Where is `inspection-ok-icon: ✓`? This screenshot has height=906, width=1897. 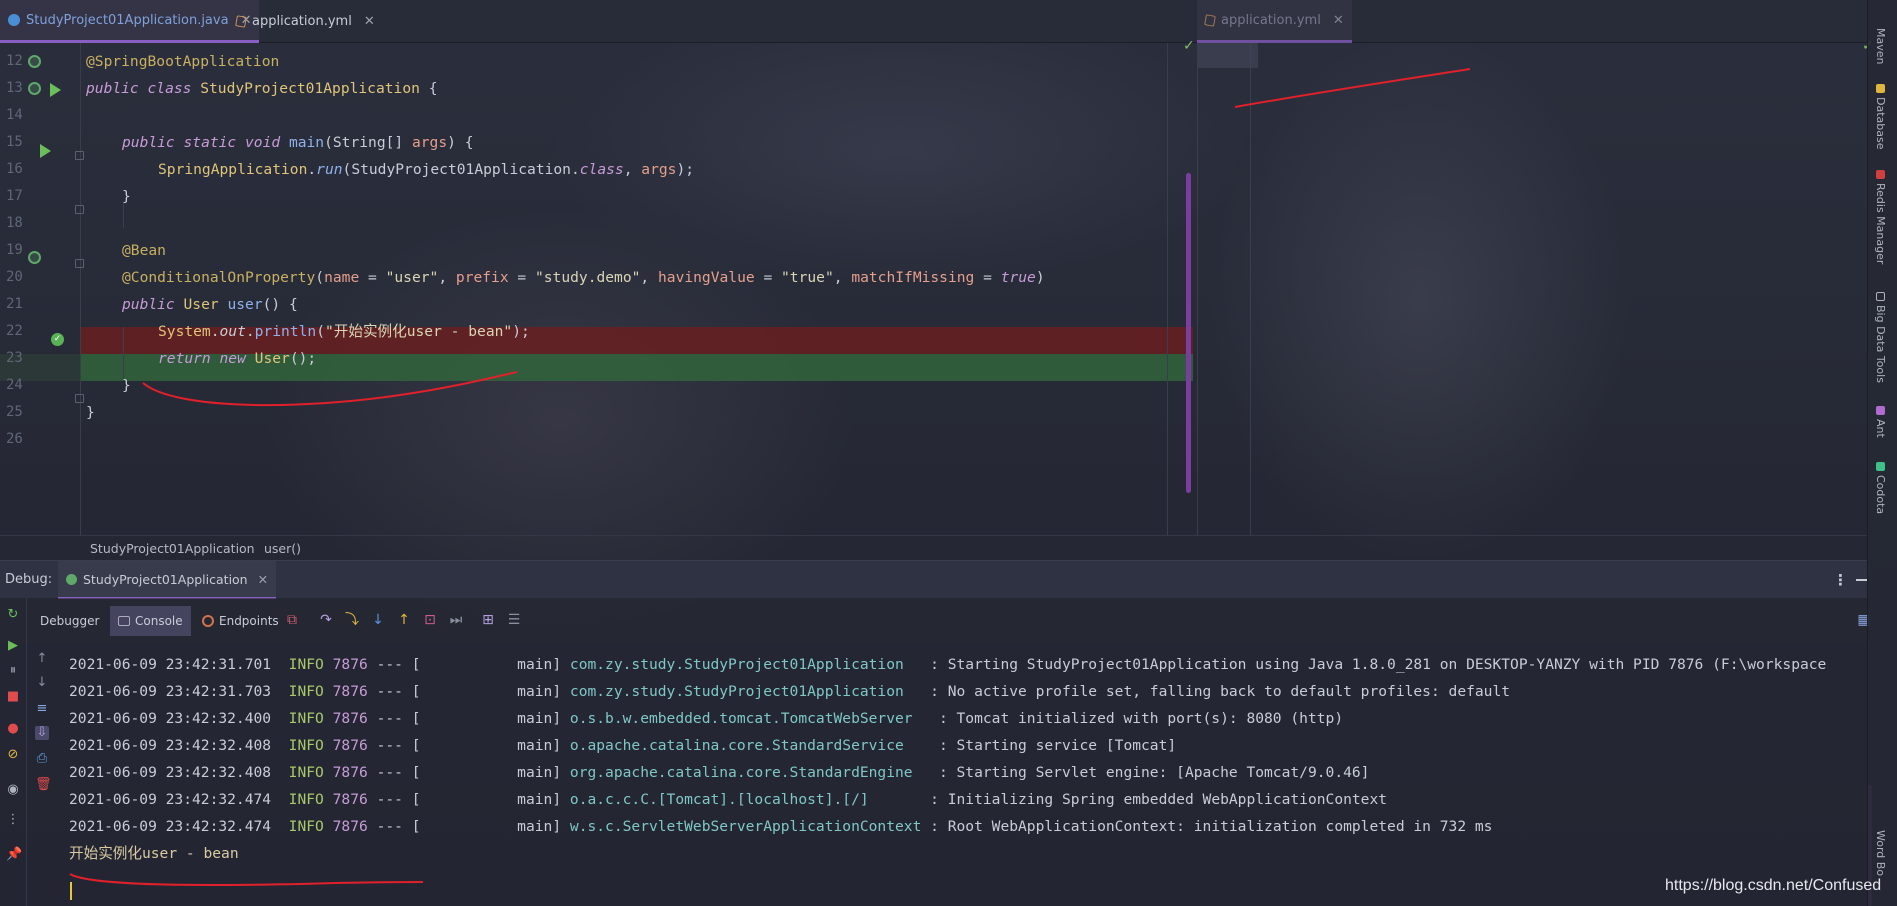
inspection-ok-icon: ✓ is located at coordinates (1189, 46).